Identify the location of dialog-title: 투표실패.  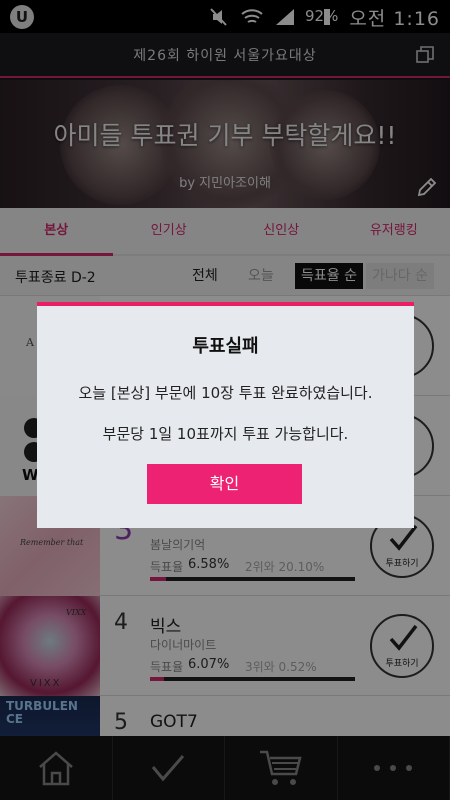
(225, 346).